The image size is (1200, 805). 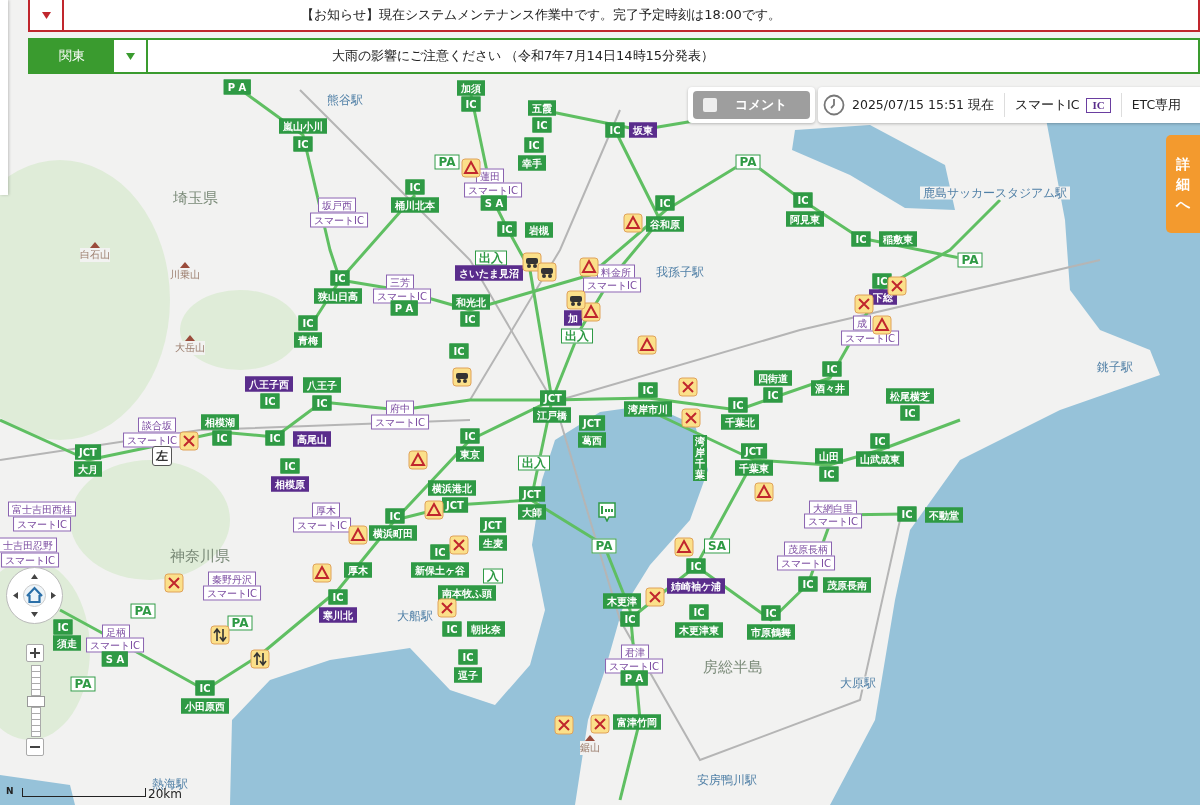 I want to click on smart-ic-label: 君津, so click(x=635, y=652).